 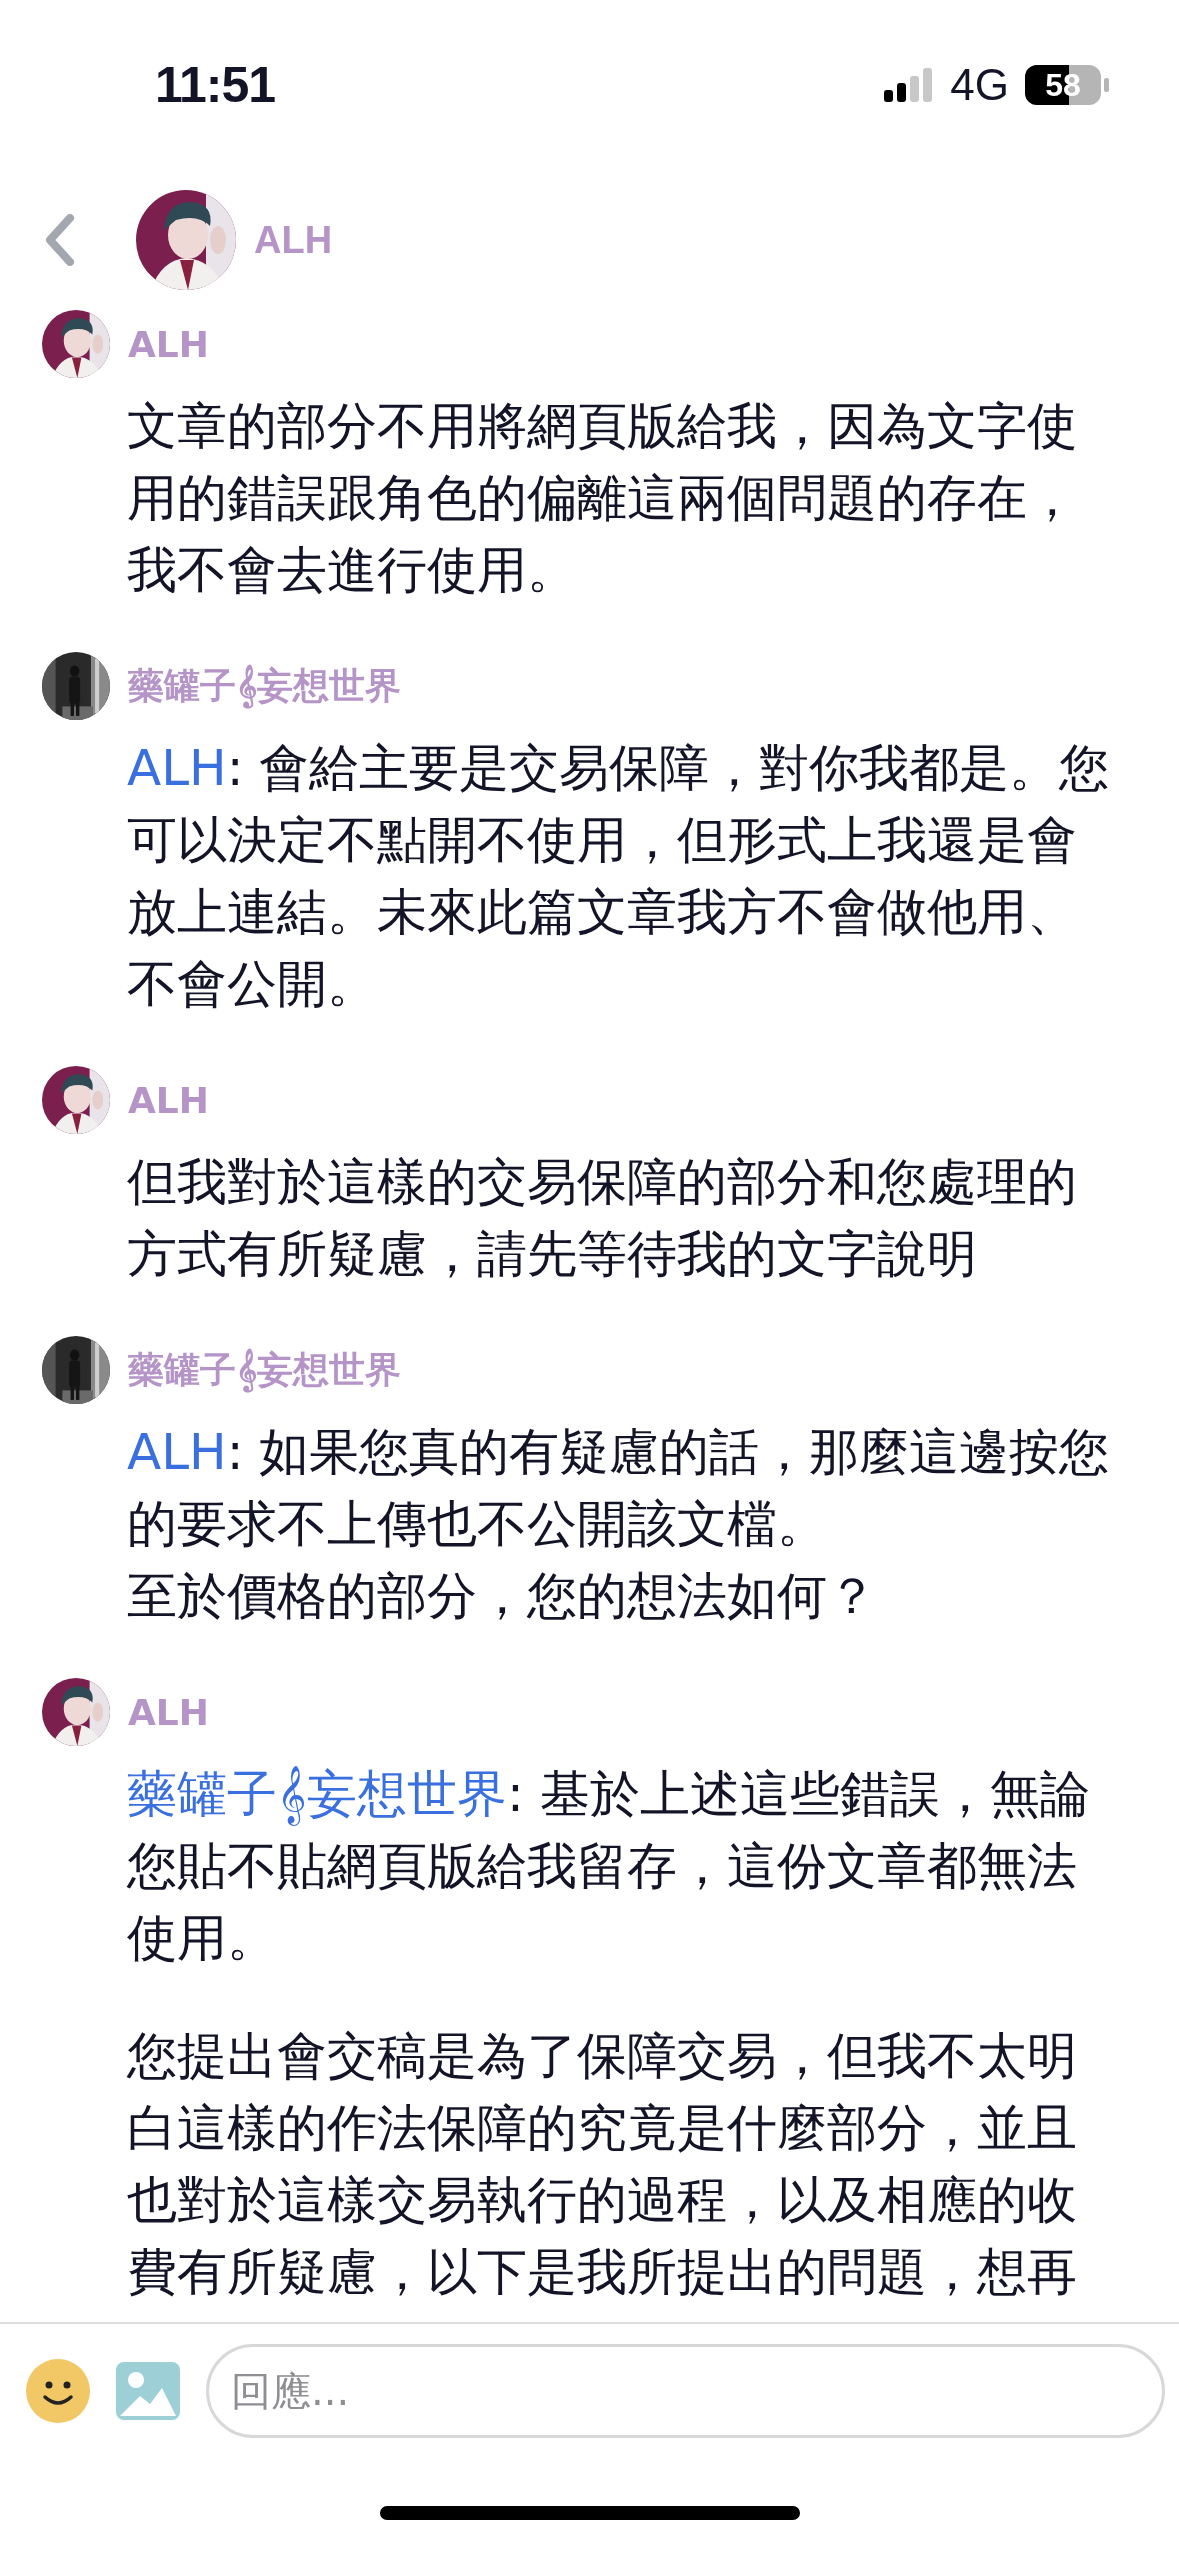 I want to click on network-label: 4G, so click(x=979, y=85).